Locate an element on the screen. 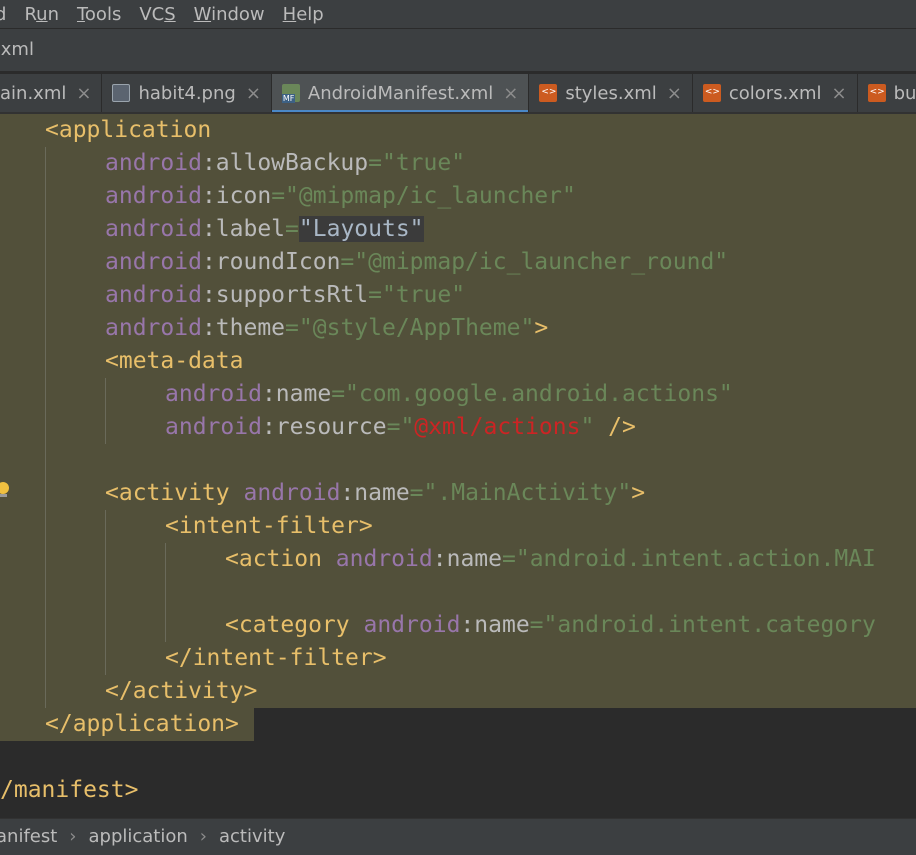 The width and height of the screenshot is (916, 855). menu-item-window: Window is located at coordinates (229, 14).